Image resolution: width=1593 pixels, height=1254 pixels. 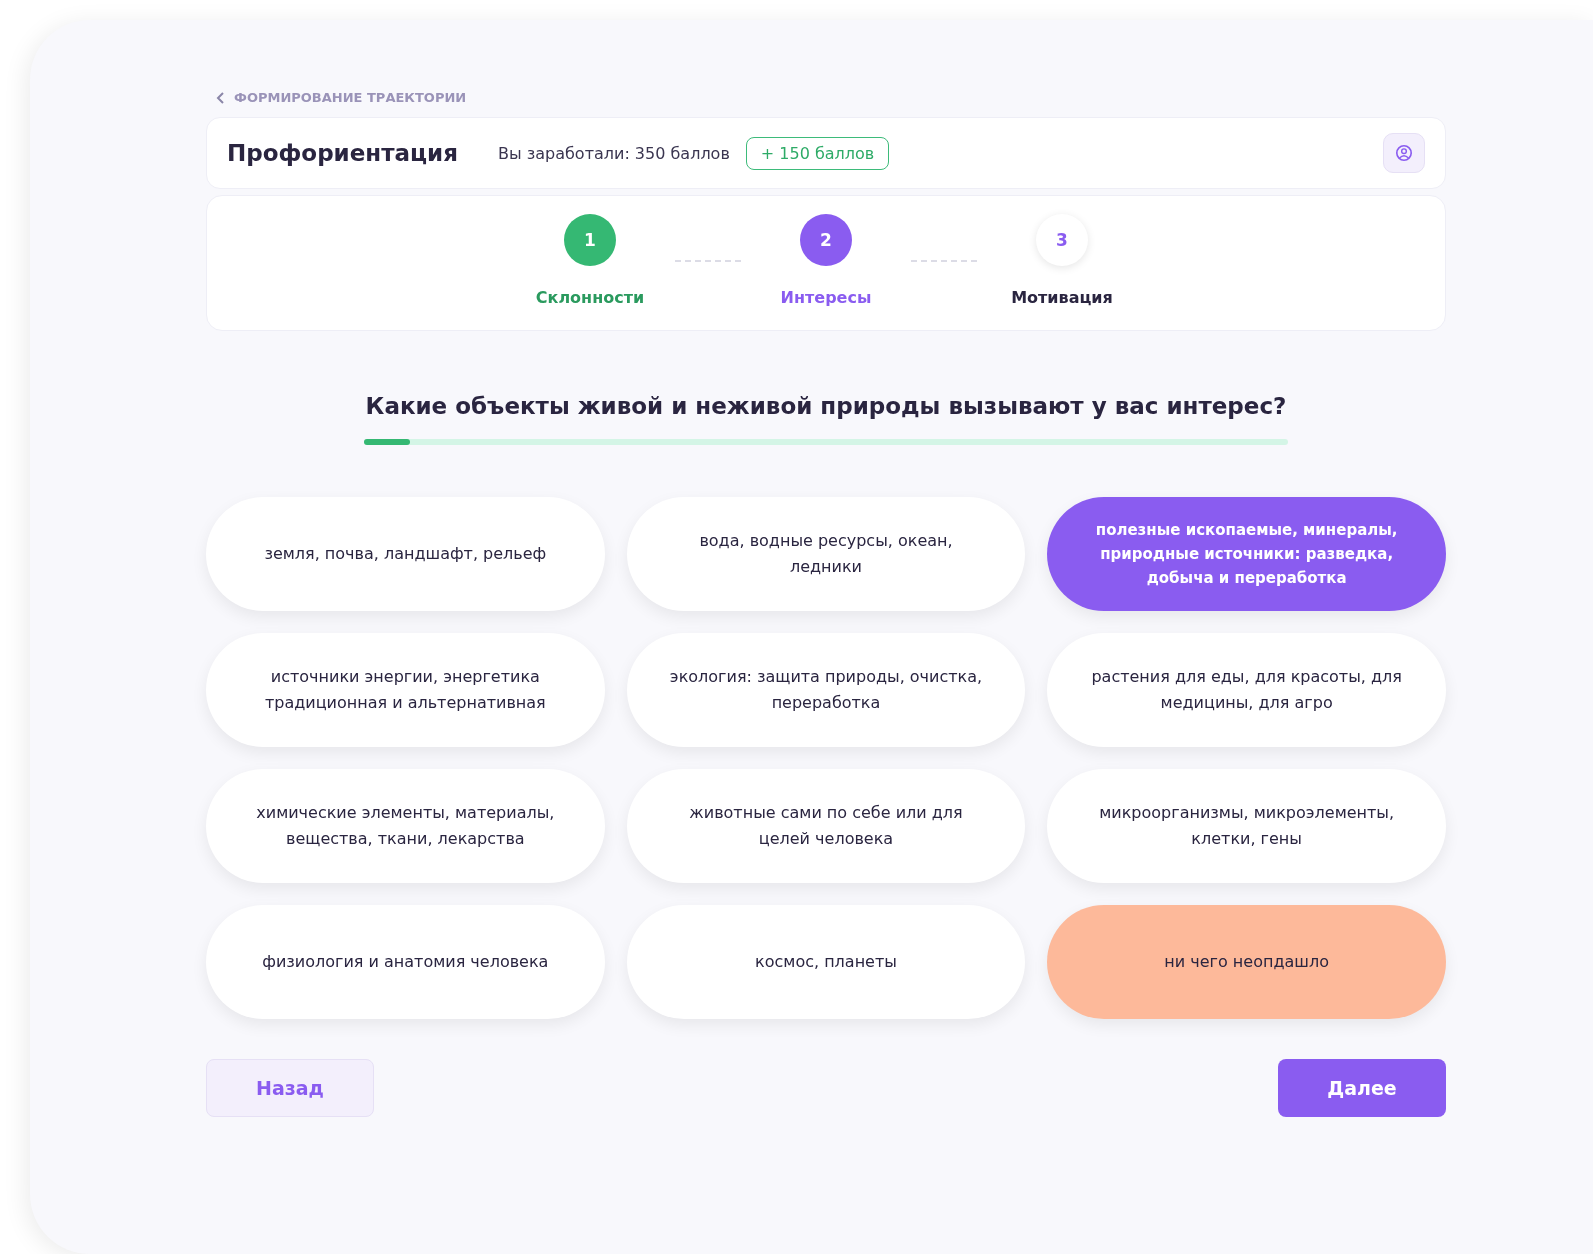 What do you see at coordinates (342, 153) in the screenshot?
I see `page-title: Профориентация` at bounding box center [342, 153].